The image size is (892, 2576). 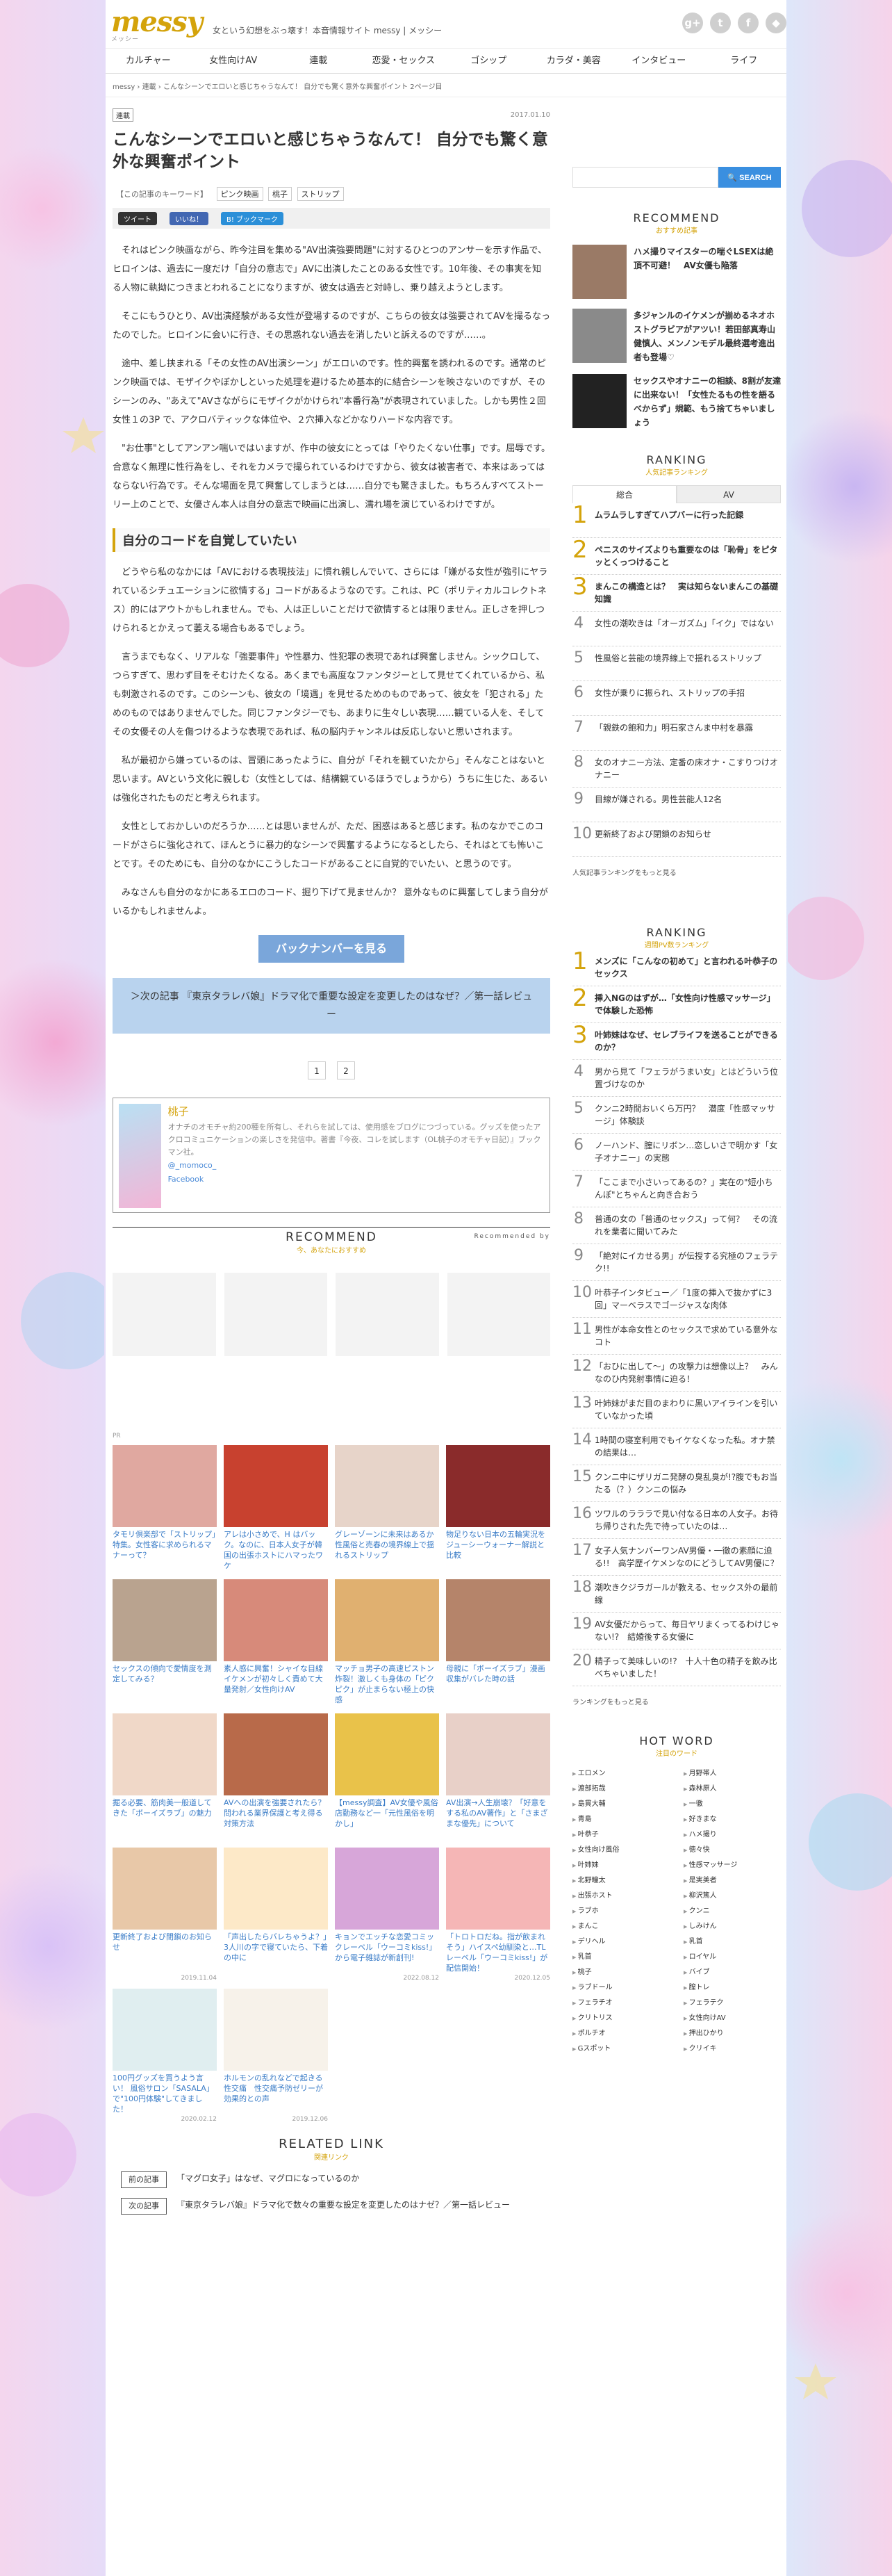 What do you see at coordinates (688, 1484) in the screenshot?
I see `ranking-item-title: クンニ中にザリガニ発酵の臭乱臭が!?腹でもお当たる（？）クンニの悩み` at bounding box center [688, 1484].